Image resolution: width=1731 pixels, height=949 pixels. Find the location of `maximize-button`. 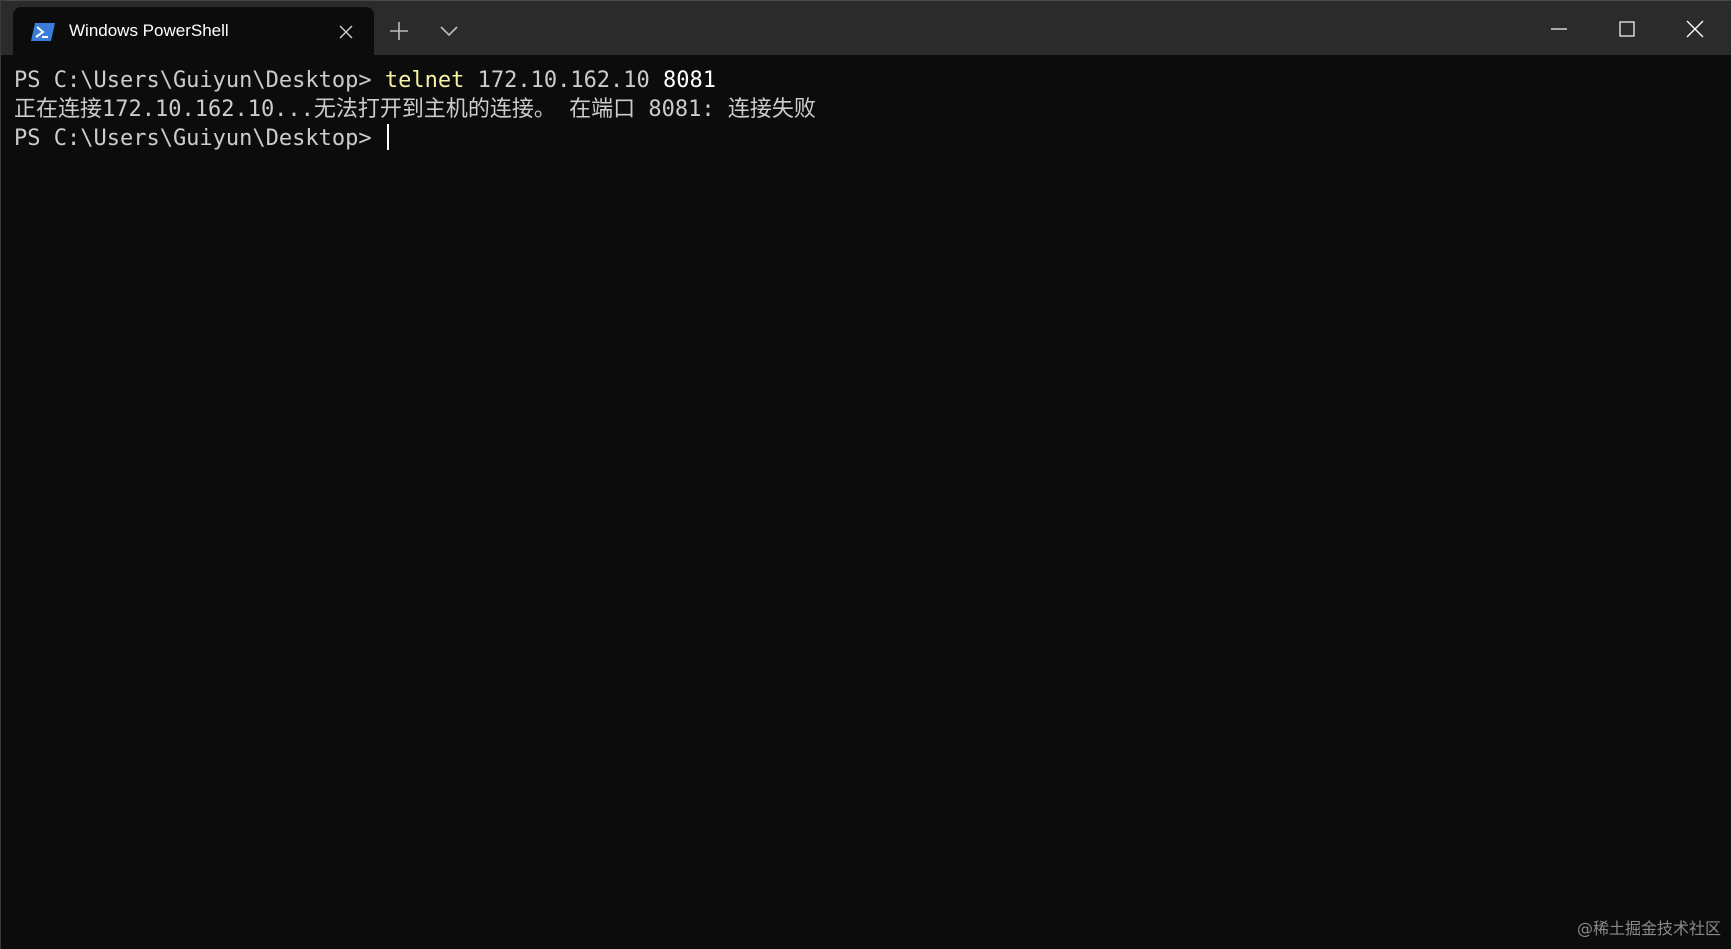

maximize-button is located at coordinates (1627, 28).